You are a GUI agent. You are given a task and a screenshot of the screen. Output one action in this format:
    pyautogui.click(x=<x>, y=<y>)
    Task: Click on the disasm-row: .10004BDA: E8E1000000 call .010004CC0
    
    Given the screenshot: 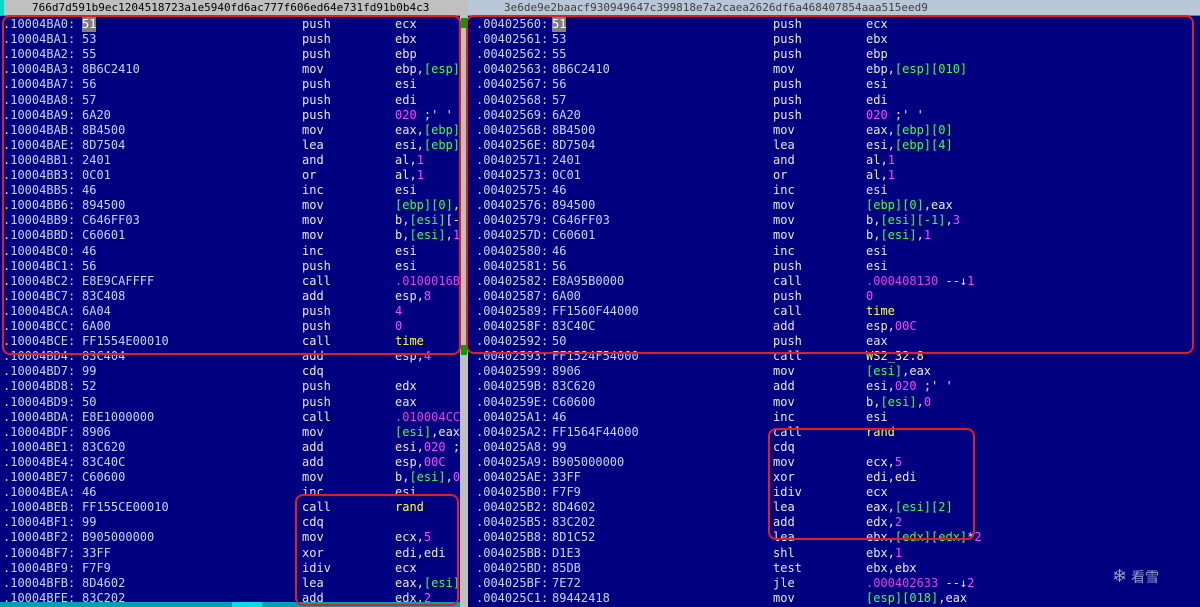 What is the action you would take?
    pyautogui.click(x=230, y=417)
    